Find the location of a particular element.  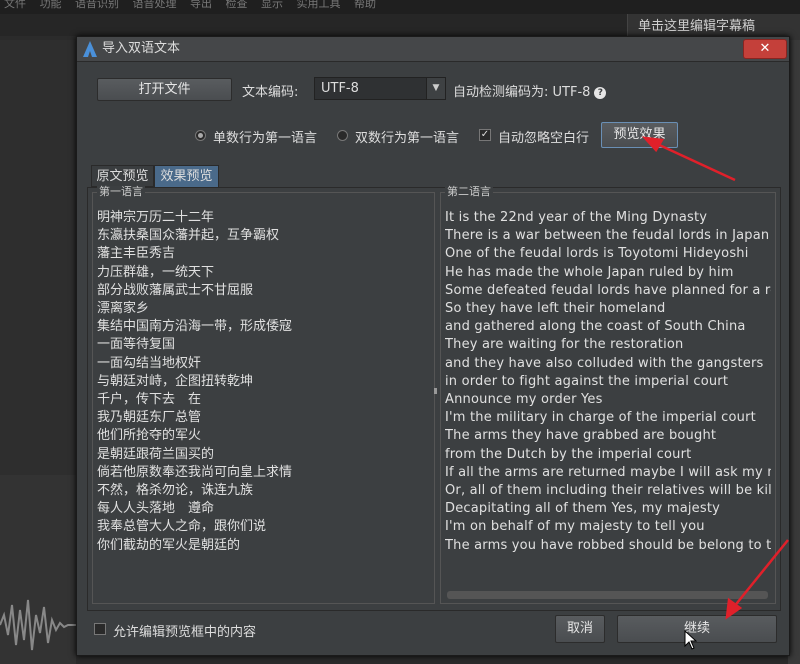

first-language-line: 千户，传下去 在 is located at coordinates (149, 400).